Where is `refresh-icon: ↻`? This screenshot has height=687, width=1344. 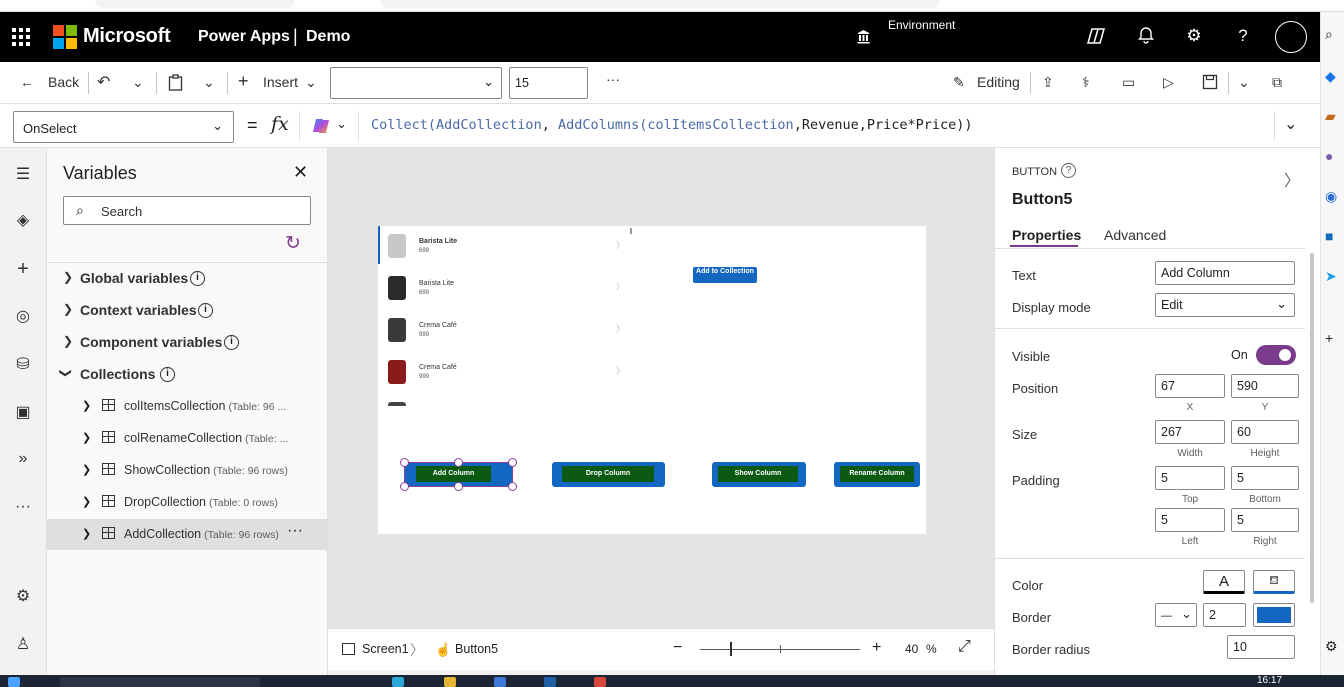 refresh-icon: ↻ is located at coordinates (293, 243).